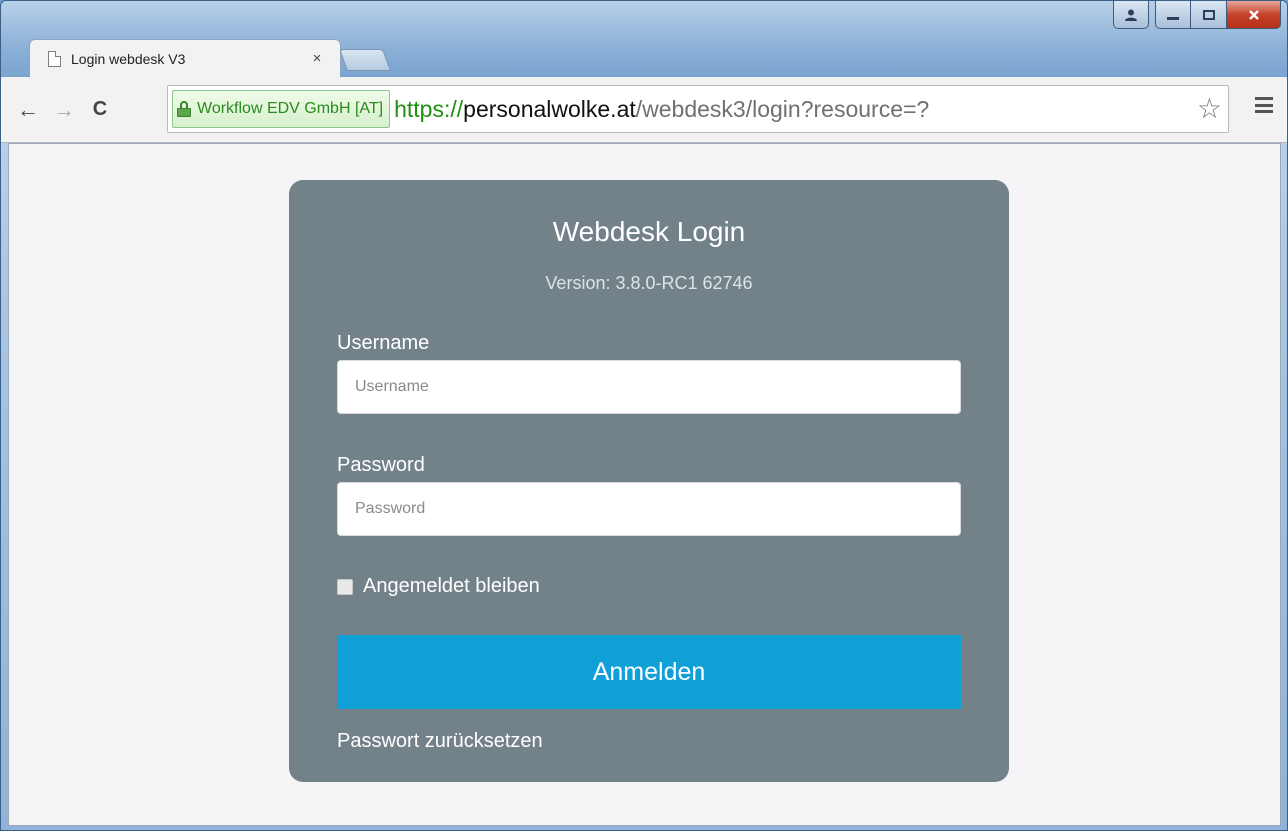  I want to click on browser-tab: Login webdesk V3 ×, so click(185, 58).